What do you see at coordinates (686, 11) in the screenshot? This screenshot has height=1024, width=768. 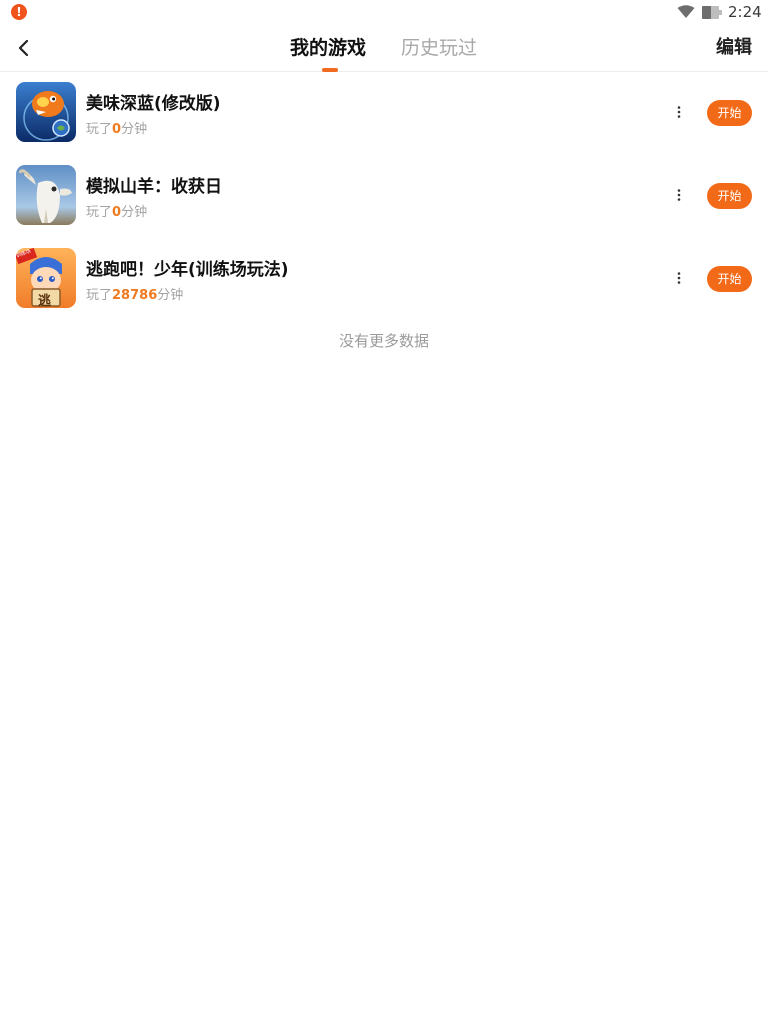 I see `wifi-icon` at bounding box center [686, 11].